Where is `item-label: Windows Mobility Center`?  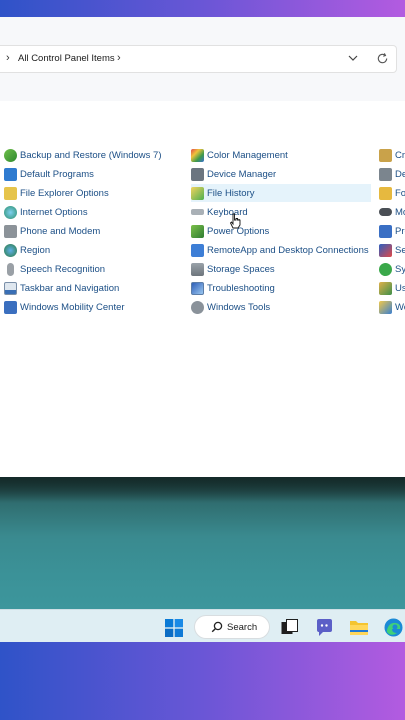 item-label: Windows Mobility Center is located at coordinates (72, 307).